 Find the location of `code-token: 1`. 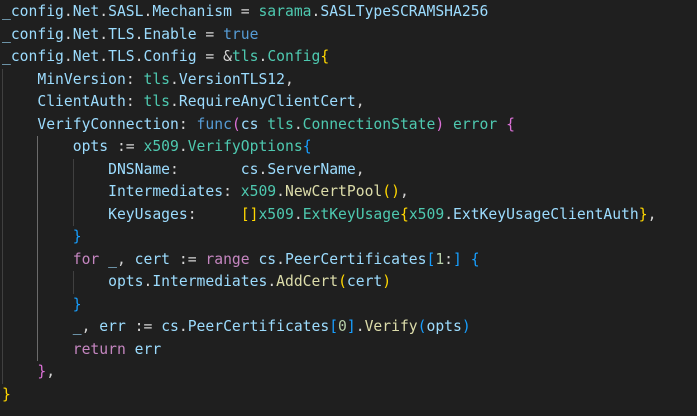

code-token: 1 is located at coordinates (440, 259).